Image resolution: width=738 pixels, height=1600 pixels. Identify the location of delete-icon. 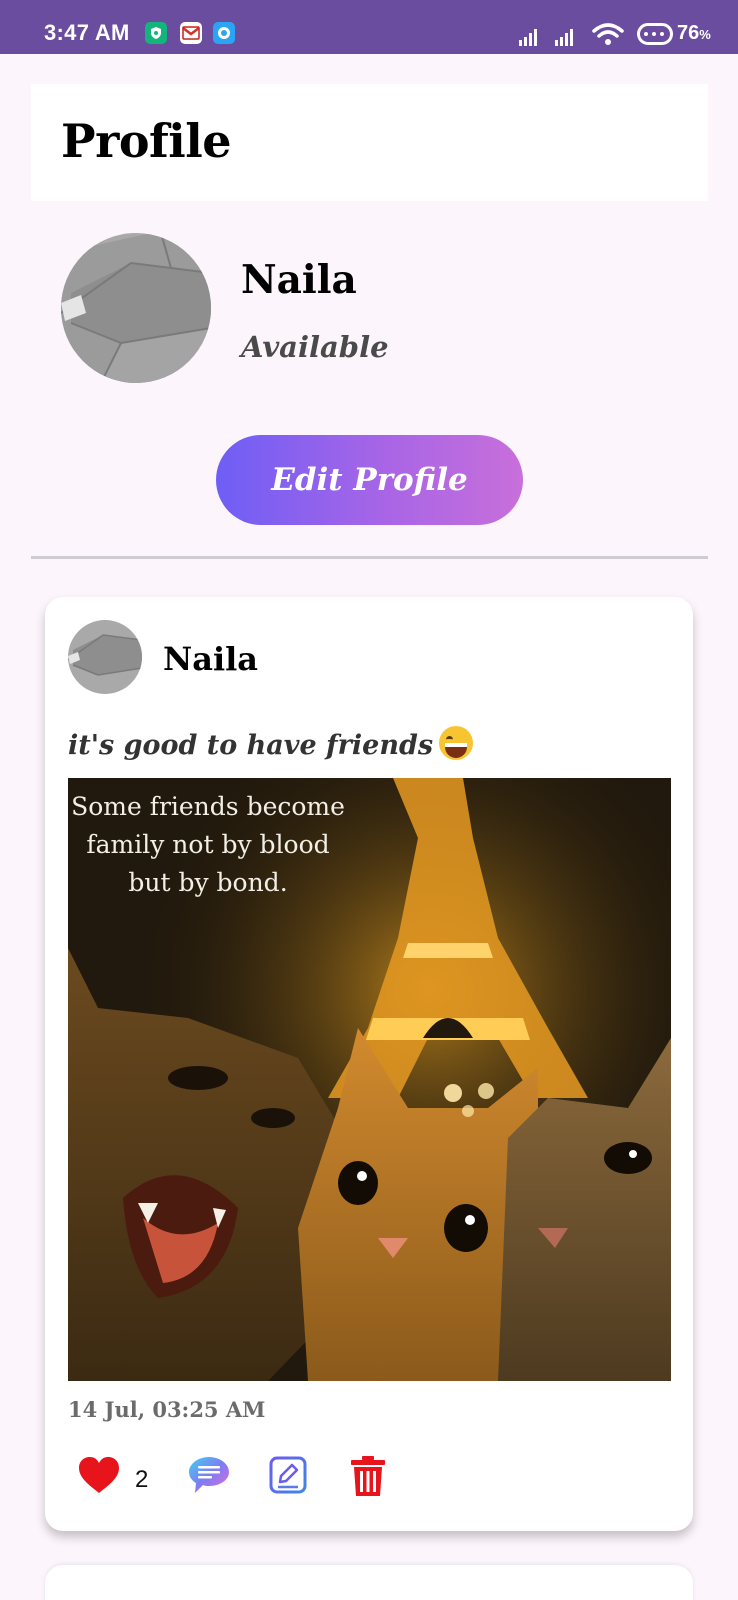
(368, 1476).